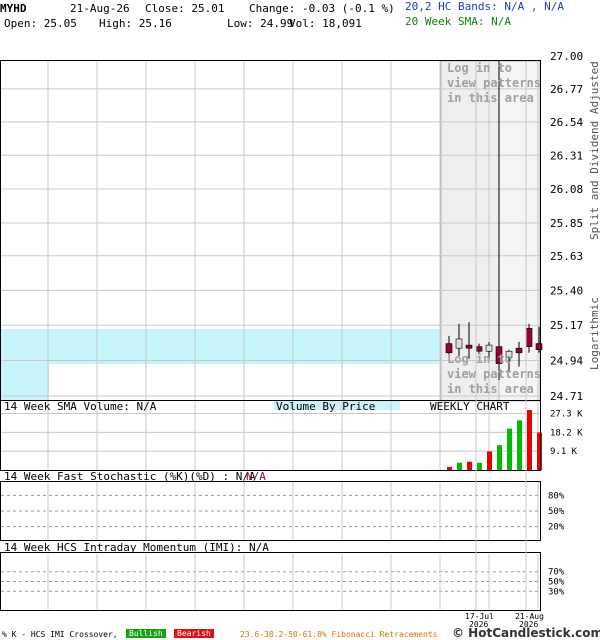 The width and height of the screenshot is (600, 640). I want to click on volume-tick-label: 9.1 K, so click(564, 452).